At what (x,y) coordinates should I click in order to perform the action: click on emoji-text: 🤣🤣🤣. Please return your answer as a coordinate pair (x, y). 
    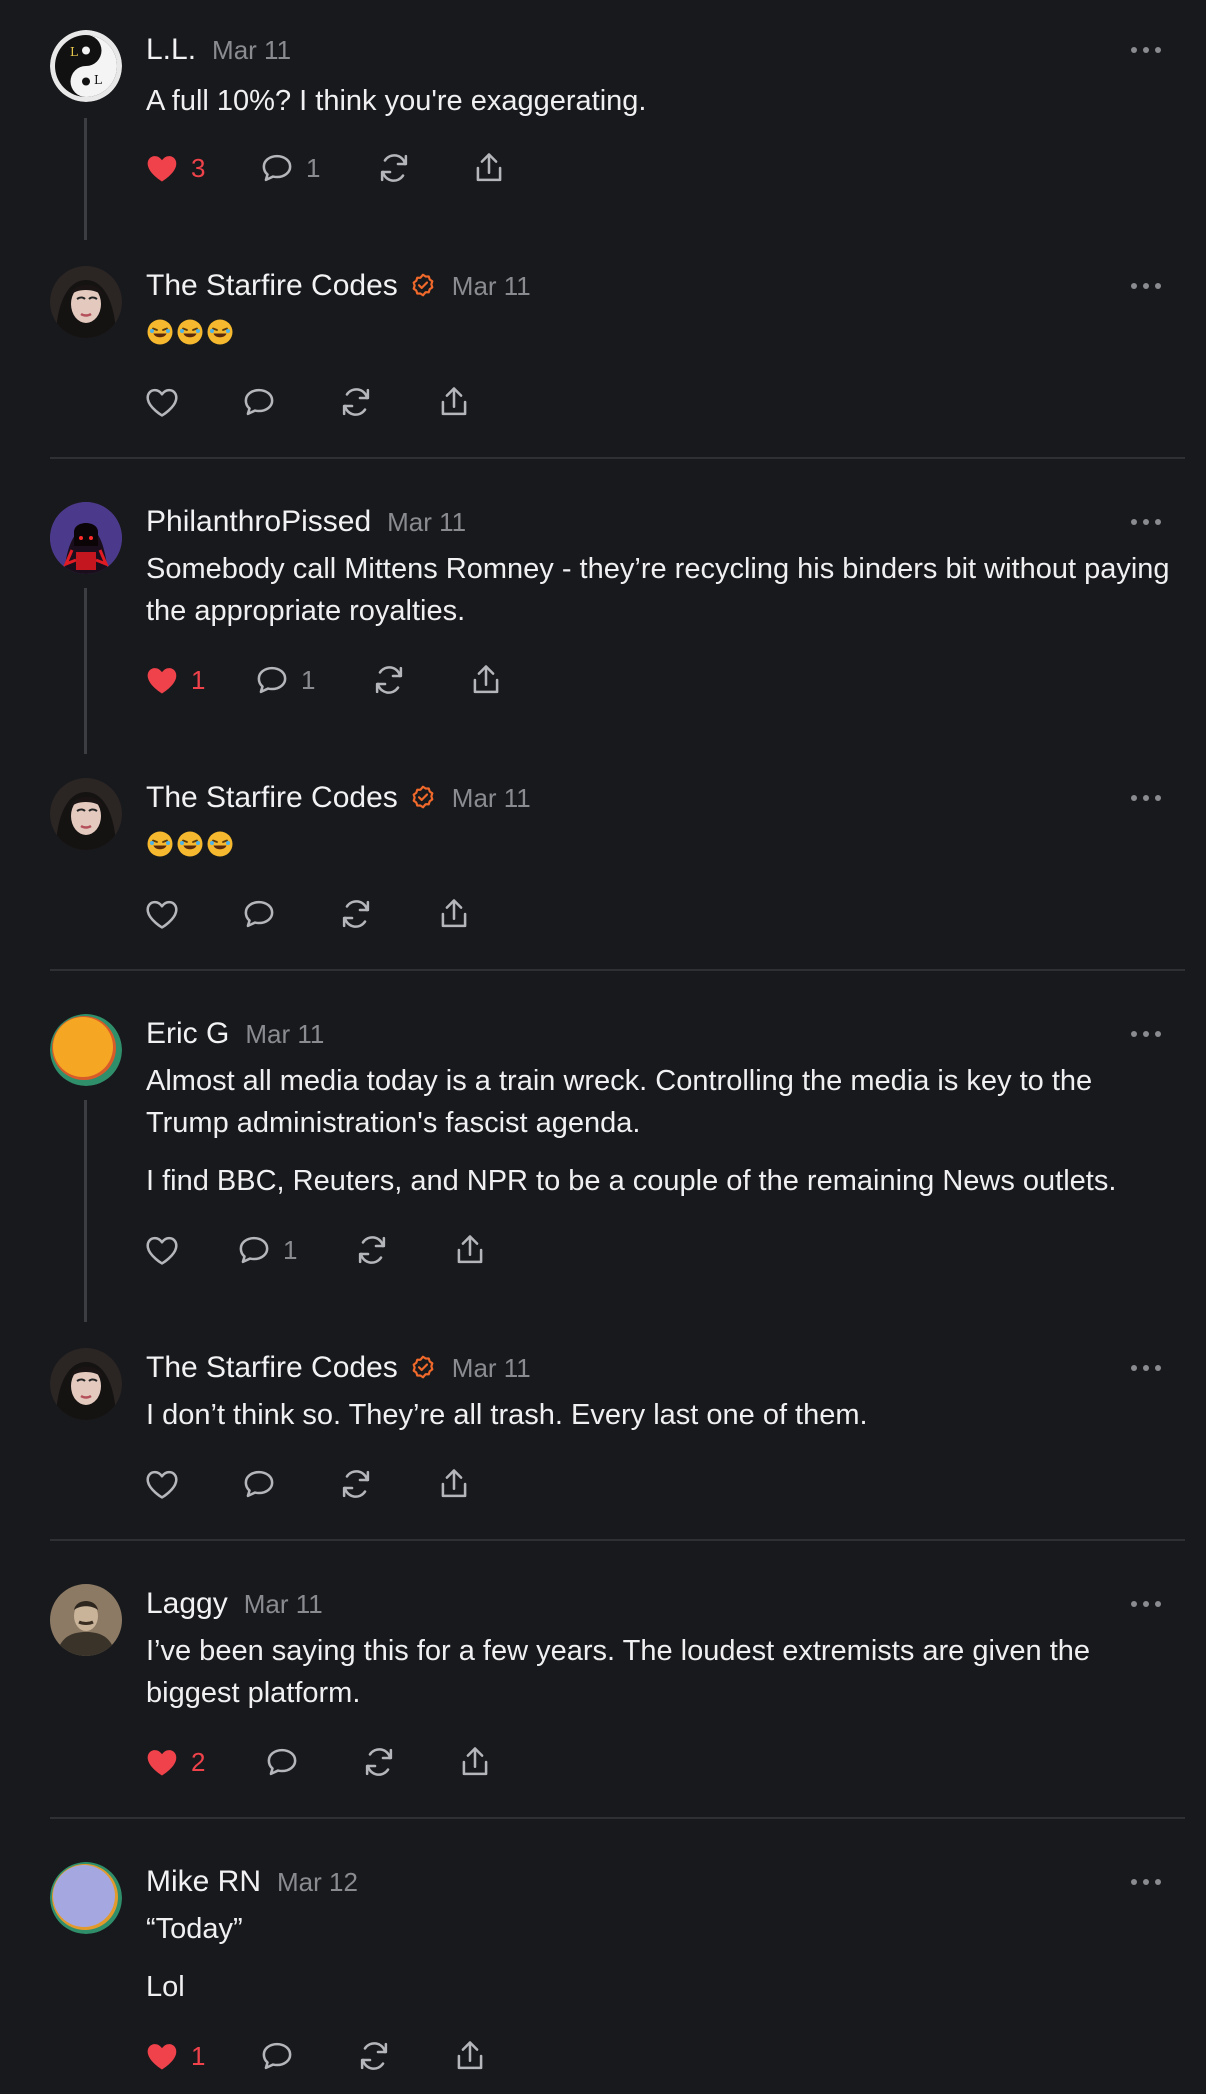
    Looking at the image, I should click on (661, 333).